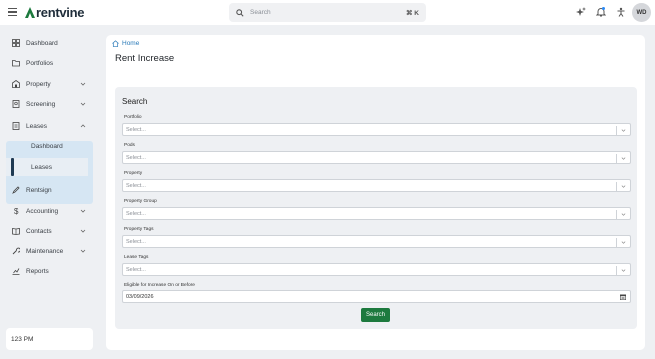  I want to click on sidebar-item-label: Reports, so click(37, 271).